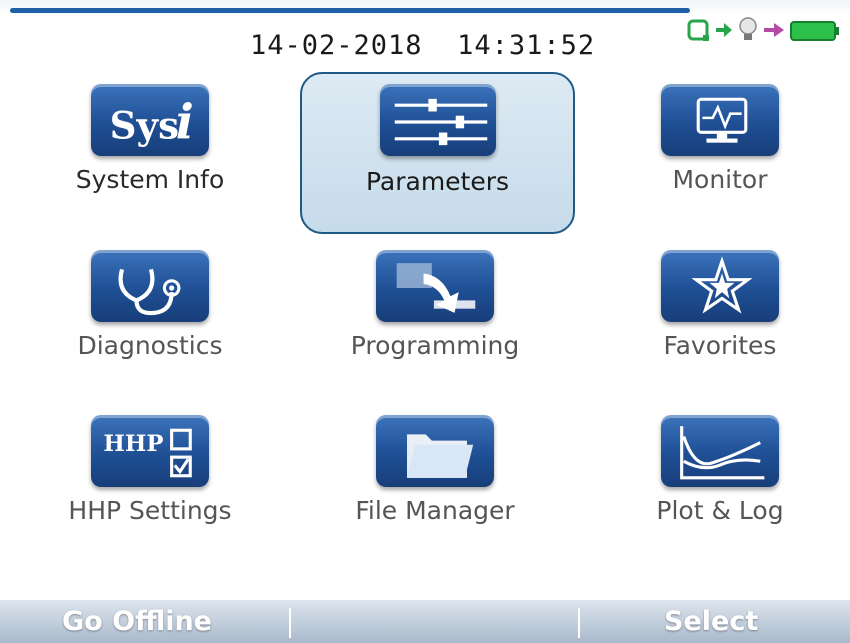 The width and height of the screenshot is (850, 643). I want to click on battery-icon, so click(814, 31).